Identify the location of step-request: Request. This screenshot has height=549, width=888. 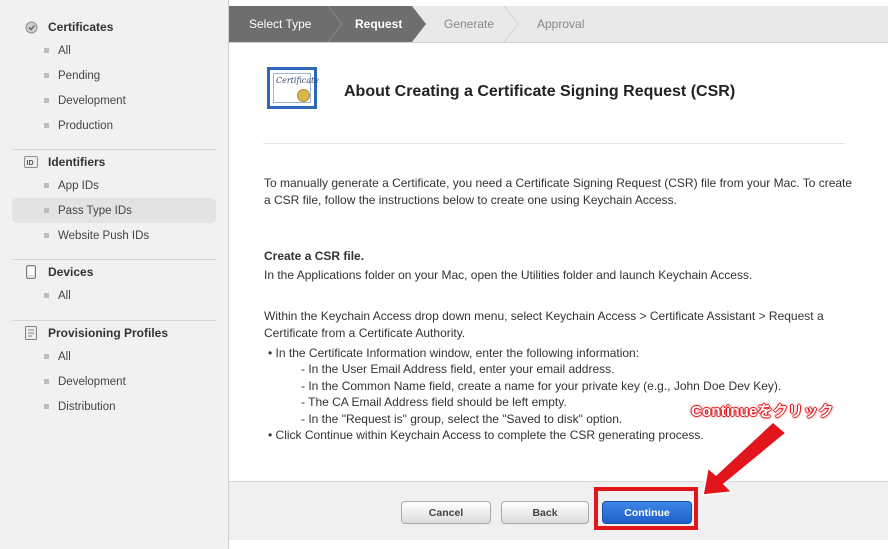
(379, 24).